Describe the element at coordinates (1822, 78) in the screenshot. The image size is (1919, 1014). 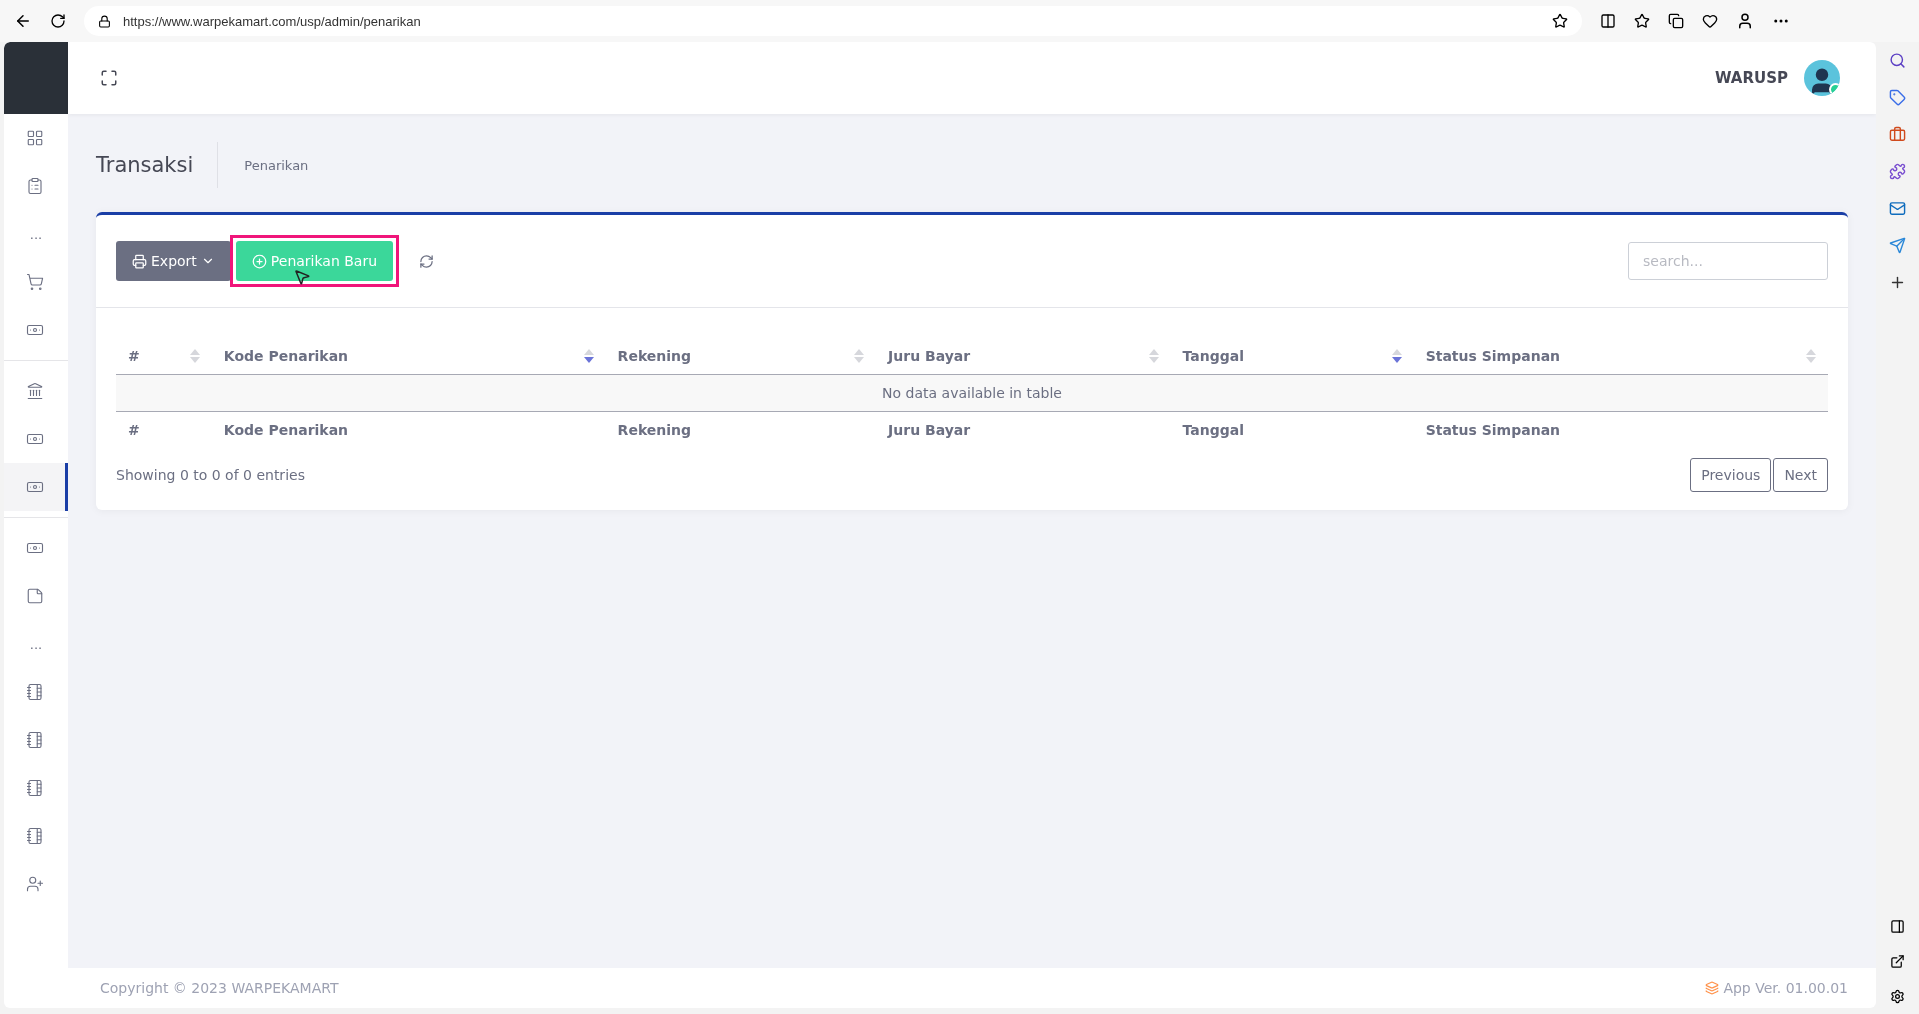
I see `avatar` at that location.